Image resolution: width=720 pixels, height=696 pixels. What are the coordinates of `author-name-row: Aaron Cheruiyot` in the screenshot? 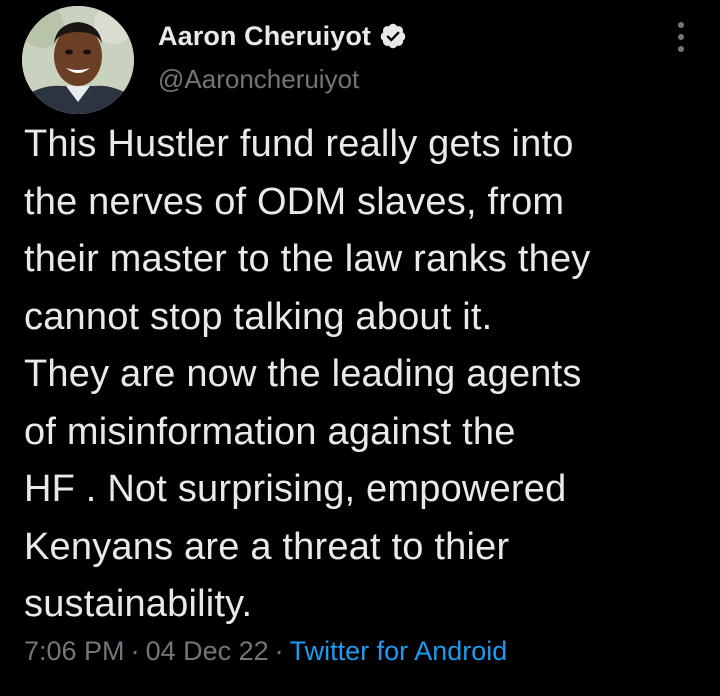 It's located at (282, 36).